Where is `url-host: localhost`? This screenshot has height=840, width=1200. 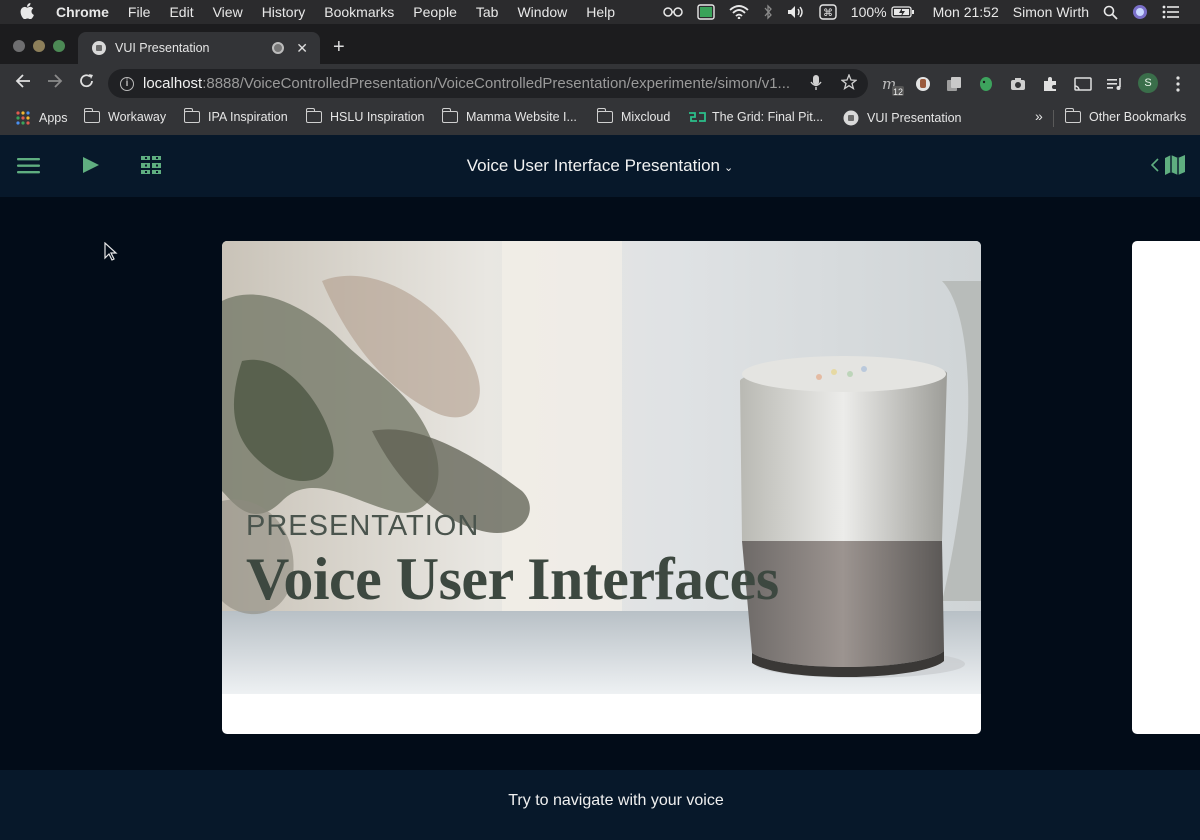
url-host: localhost is located at coordinates (173, 83).